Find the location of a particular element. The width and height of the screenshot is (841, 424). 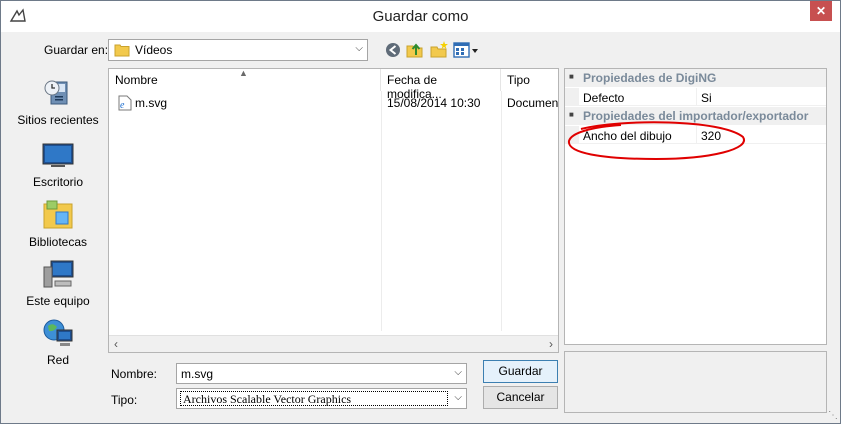

property-value: Si is located at coordinates (706, 98).